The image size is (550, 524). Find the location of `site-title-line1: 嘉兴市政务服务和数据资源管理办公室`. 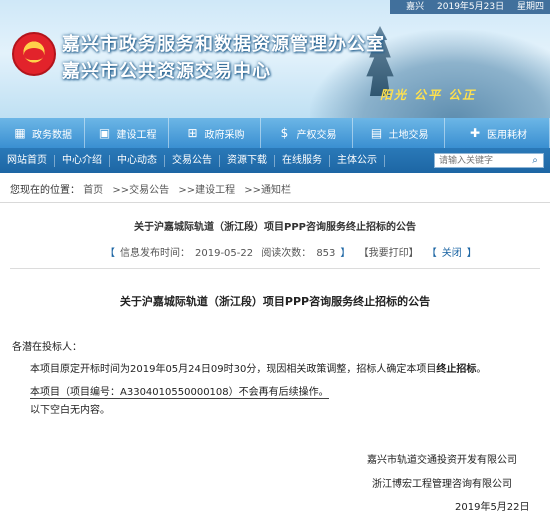

site-title-line1: 嘉兴市政务服务和数据资源管理办公室 is located at coordinates (223, 44).